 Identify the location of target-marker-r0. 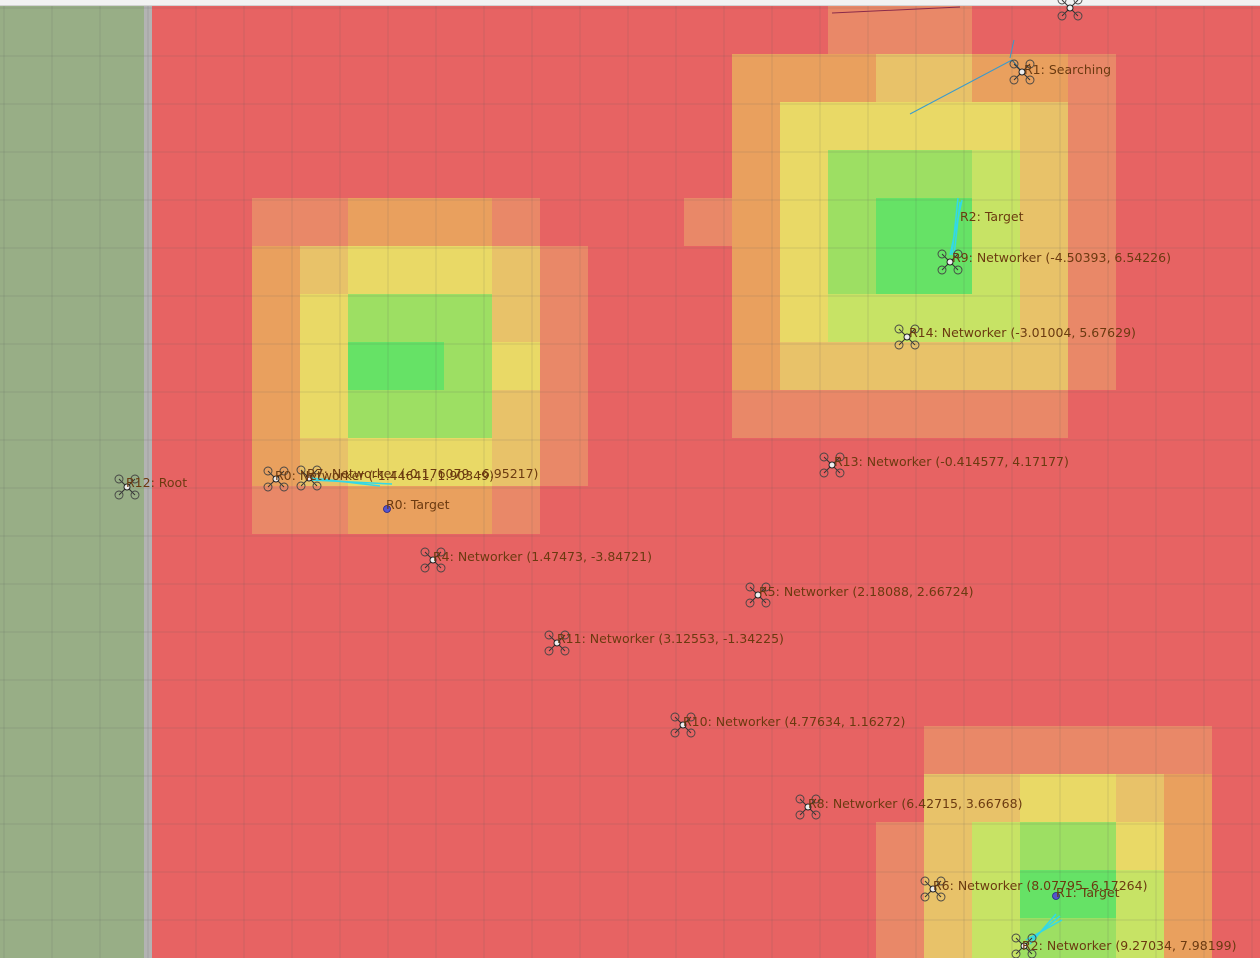
(387, 509).